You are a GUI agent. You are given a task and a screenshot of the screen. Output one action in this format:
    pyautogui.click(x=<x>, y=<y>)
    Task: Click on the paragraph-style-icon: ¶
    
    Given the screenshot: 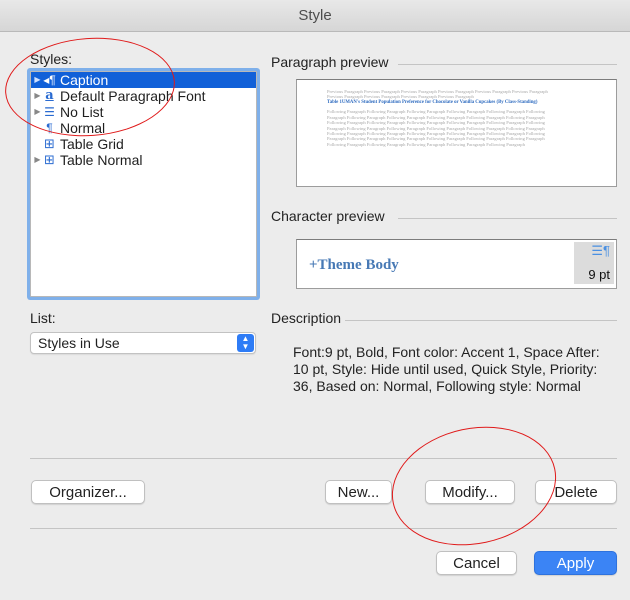 What is the action you would take?
    pyautogui.click(x=49, y=128)
    